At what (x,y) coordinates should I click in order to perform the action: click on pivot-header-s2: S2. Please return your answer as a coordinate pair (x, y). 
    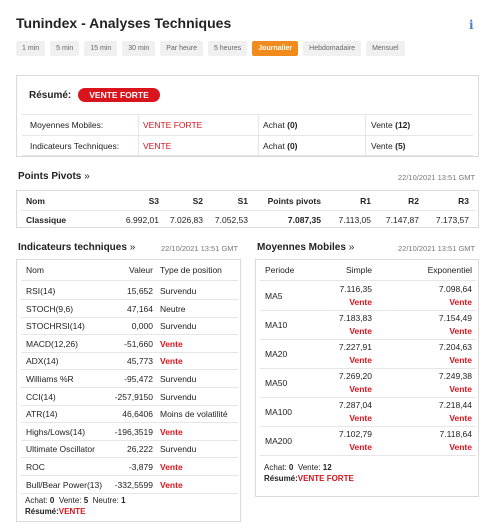
    Looking at the image, I should click on (197, 201).